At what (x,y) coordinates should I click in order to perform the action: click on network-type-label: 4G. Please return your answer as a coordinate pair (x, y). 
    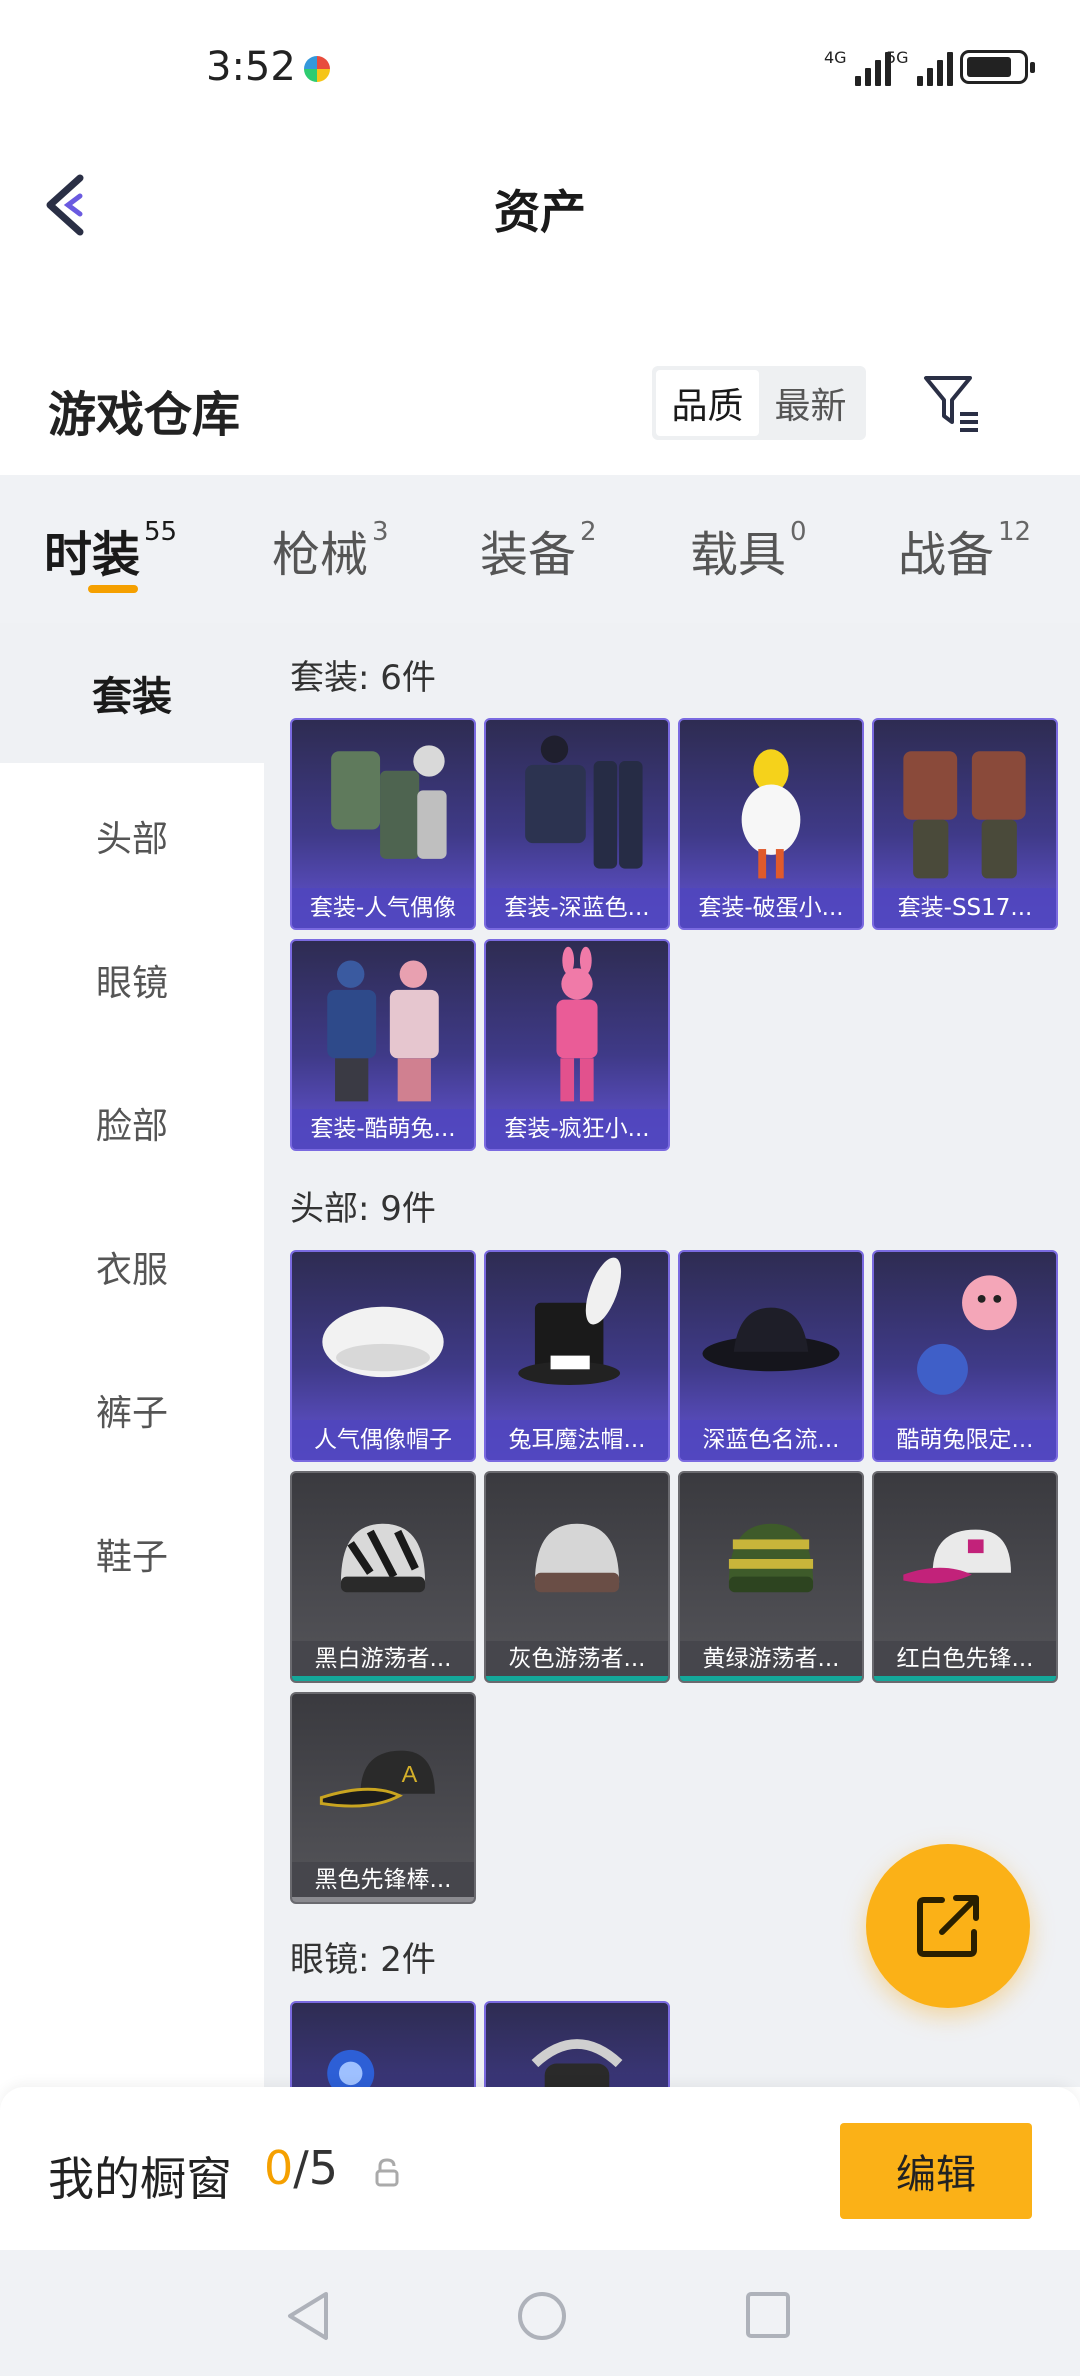
    Looking at the image, I should click on (835, 57).